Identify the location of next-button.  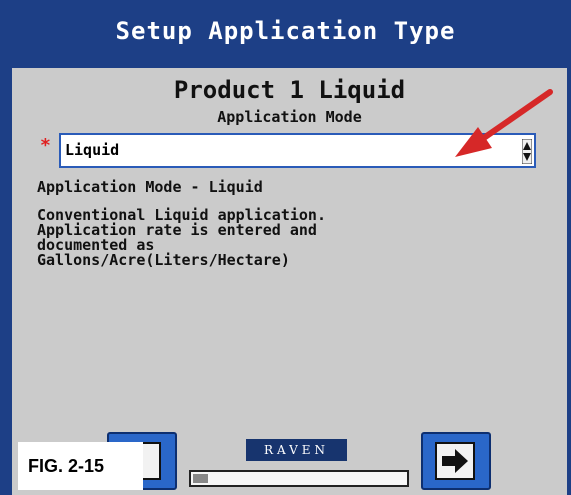
(456, 461).